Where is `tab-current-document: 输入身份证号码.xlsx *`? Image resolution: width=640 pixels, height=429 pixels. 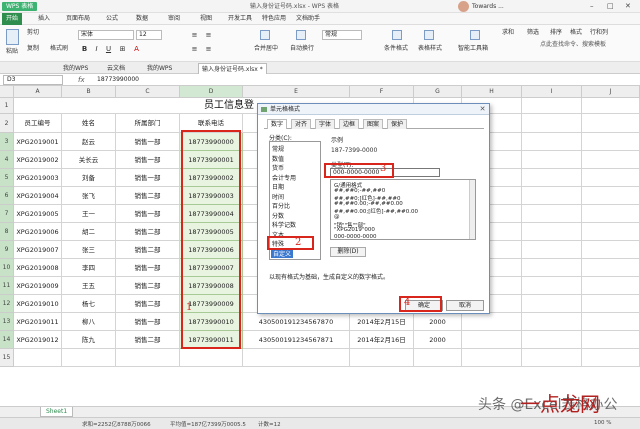 tab-current-document: 输入身份证号码.xlsx * is located at coordinates (232, 68).